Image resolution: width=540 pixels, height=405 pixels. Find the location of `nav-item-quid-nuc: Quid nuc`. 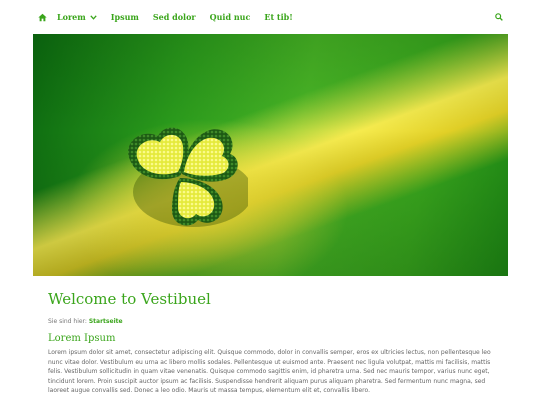

nav-item-quid-nuc: Quid nuc is located at coordinates (230, 17).